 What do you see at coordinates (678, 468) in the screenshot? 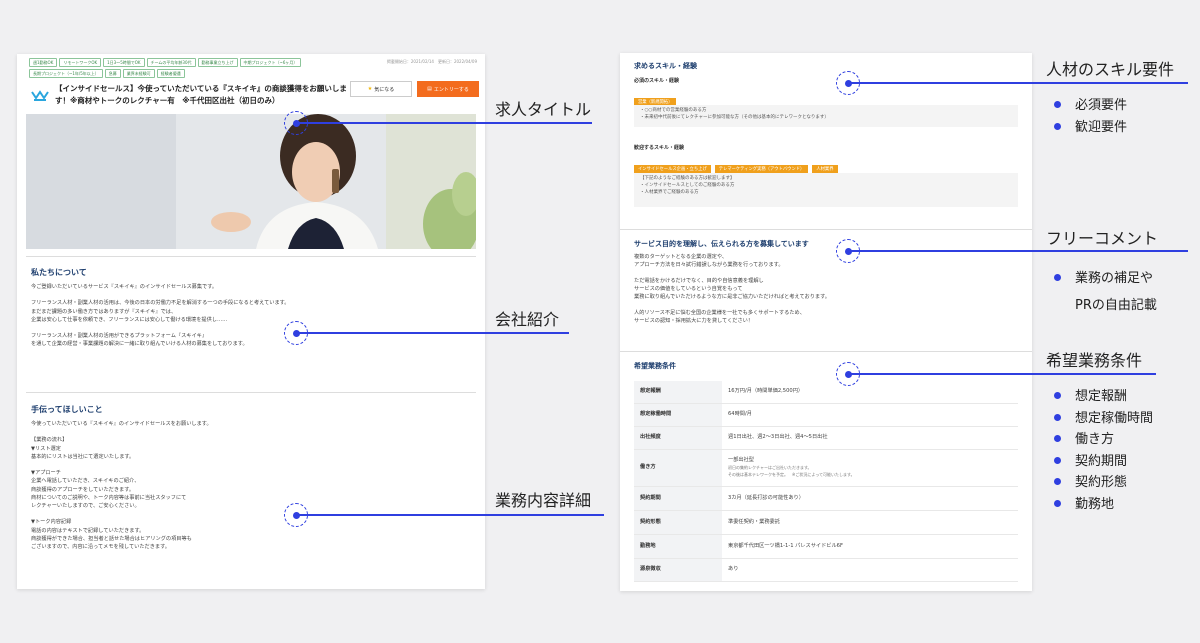
I see `condition-label: 働き方` at bounding box center [678, 468].